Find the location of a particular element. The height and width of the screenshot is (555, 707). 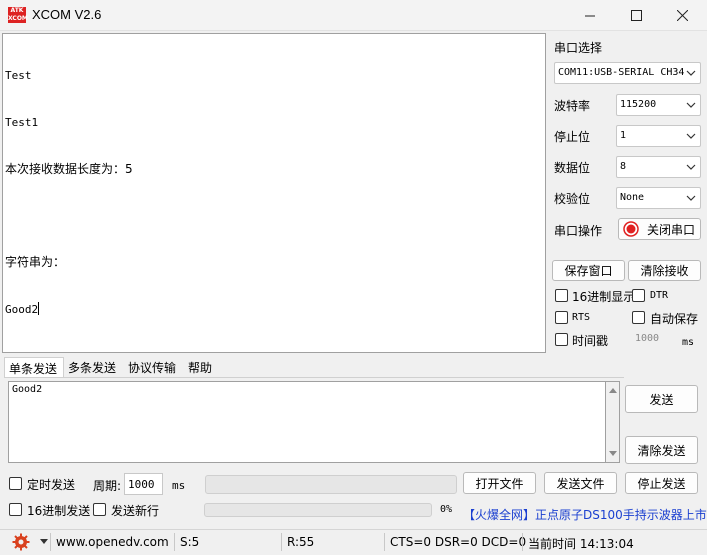

scroll-down-icon is located at coordinates (613, 453).